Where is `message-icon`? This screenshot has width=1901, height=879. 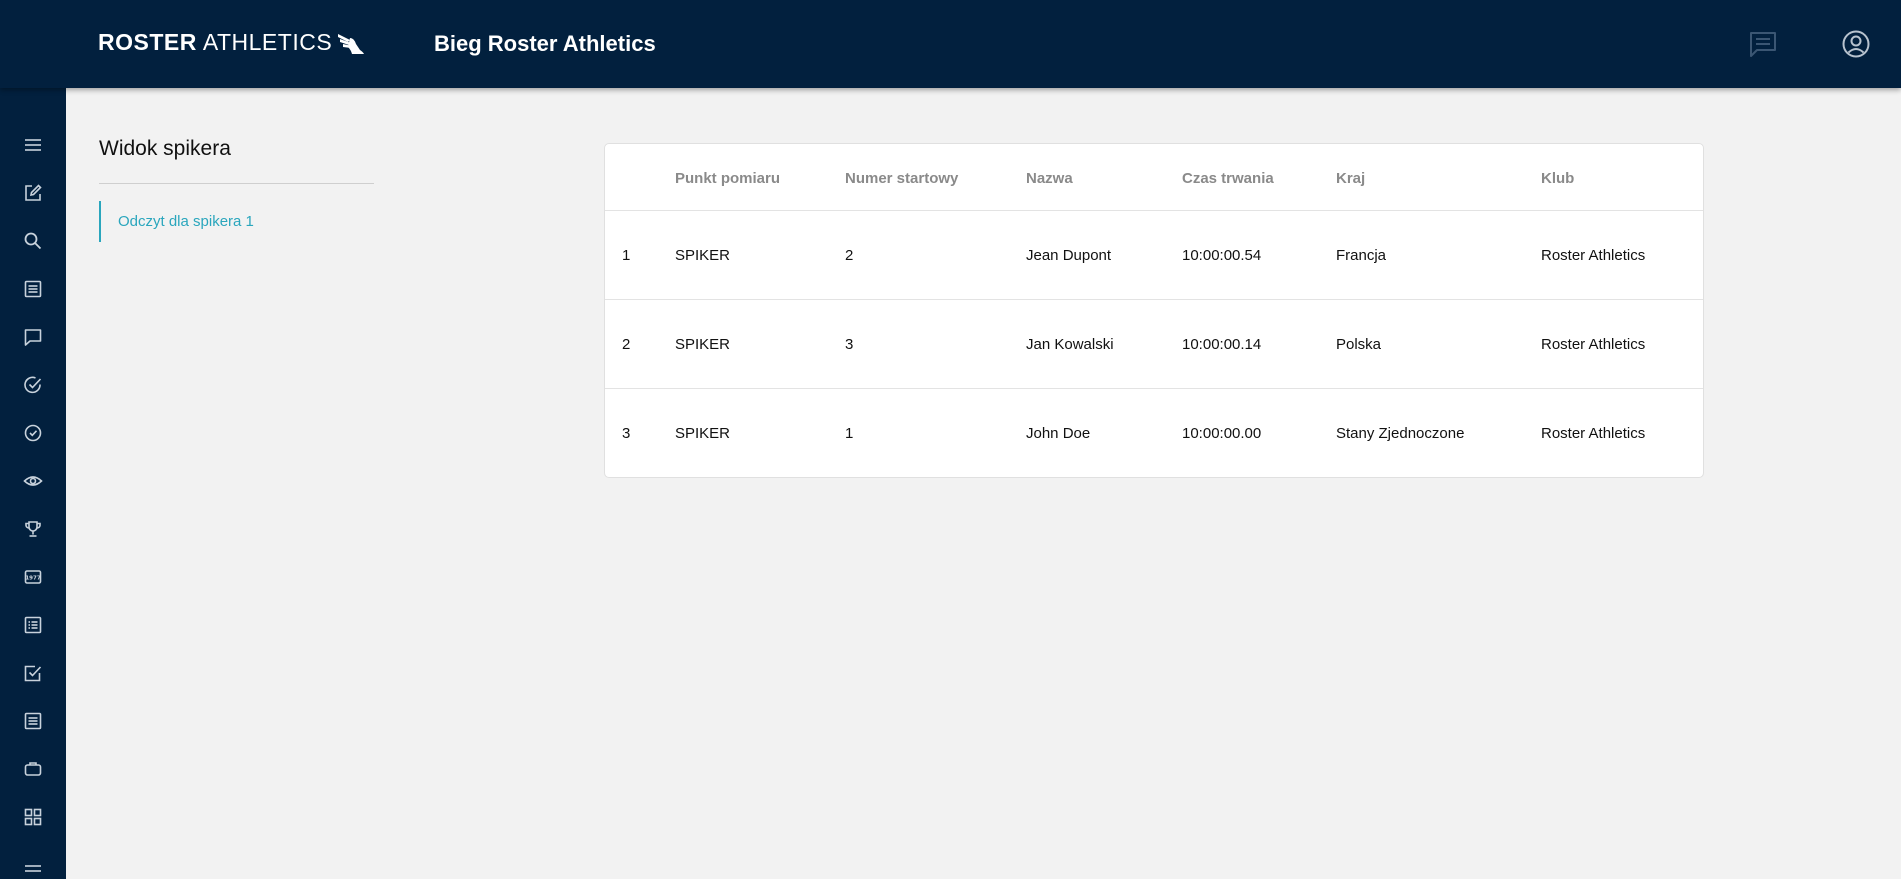
message-icon is located at coordinates (33, 337).